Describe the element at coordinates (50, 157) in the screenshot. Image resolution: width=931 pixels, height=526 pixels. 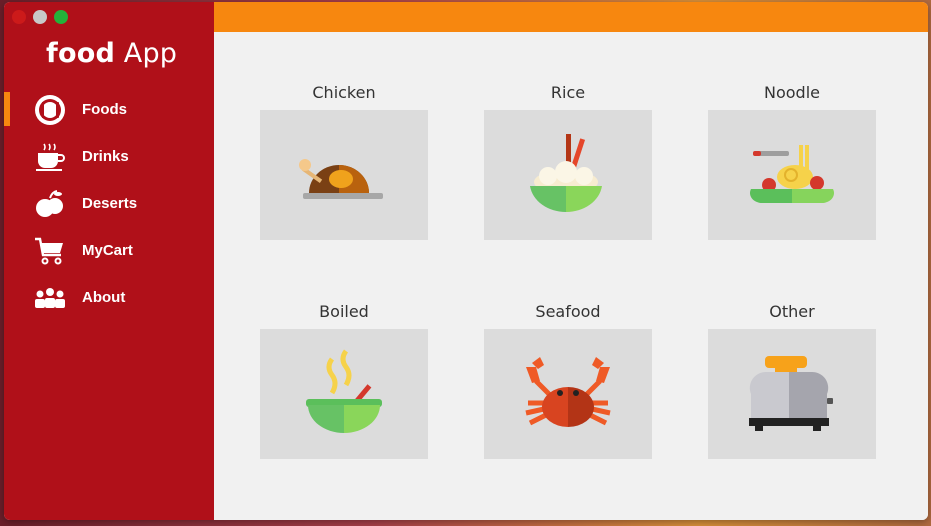
I see `coffee-cup-icon` at that location.